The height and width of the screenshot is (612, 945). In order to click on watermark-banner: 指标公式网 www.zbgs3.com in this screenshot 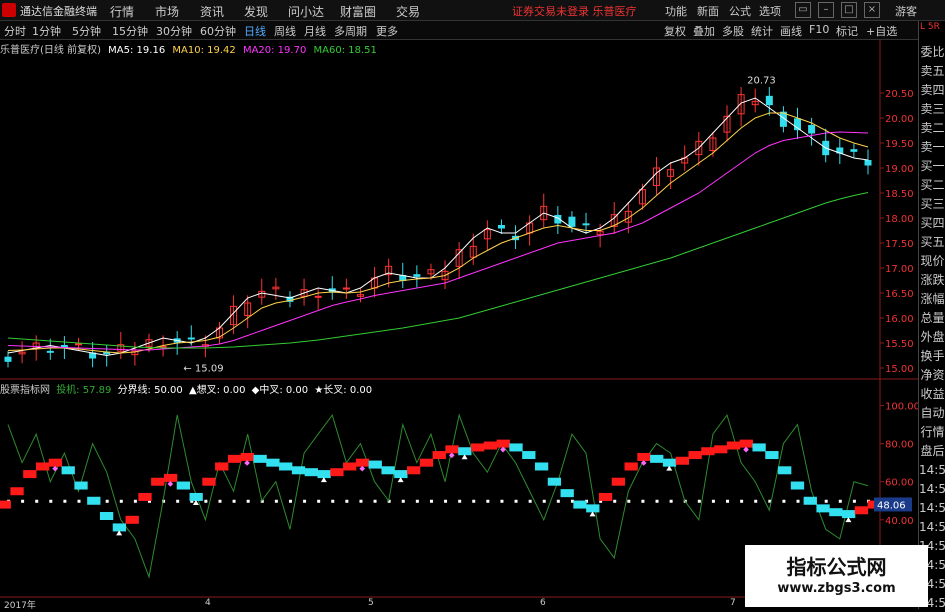, I will do `click(836, 576)`.